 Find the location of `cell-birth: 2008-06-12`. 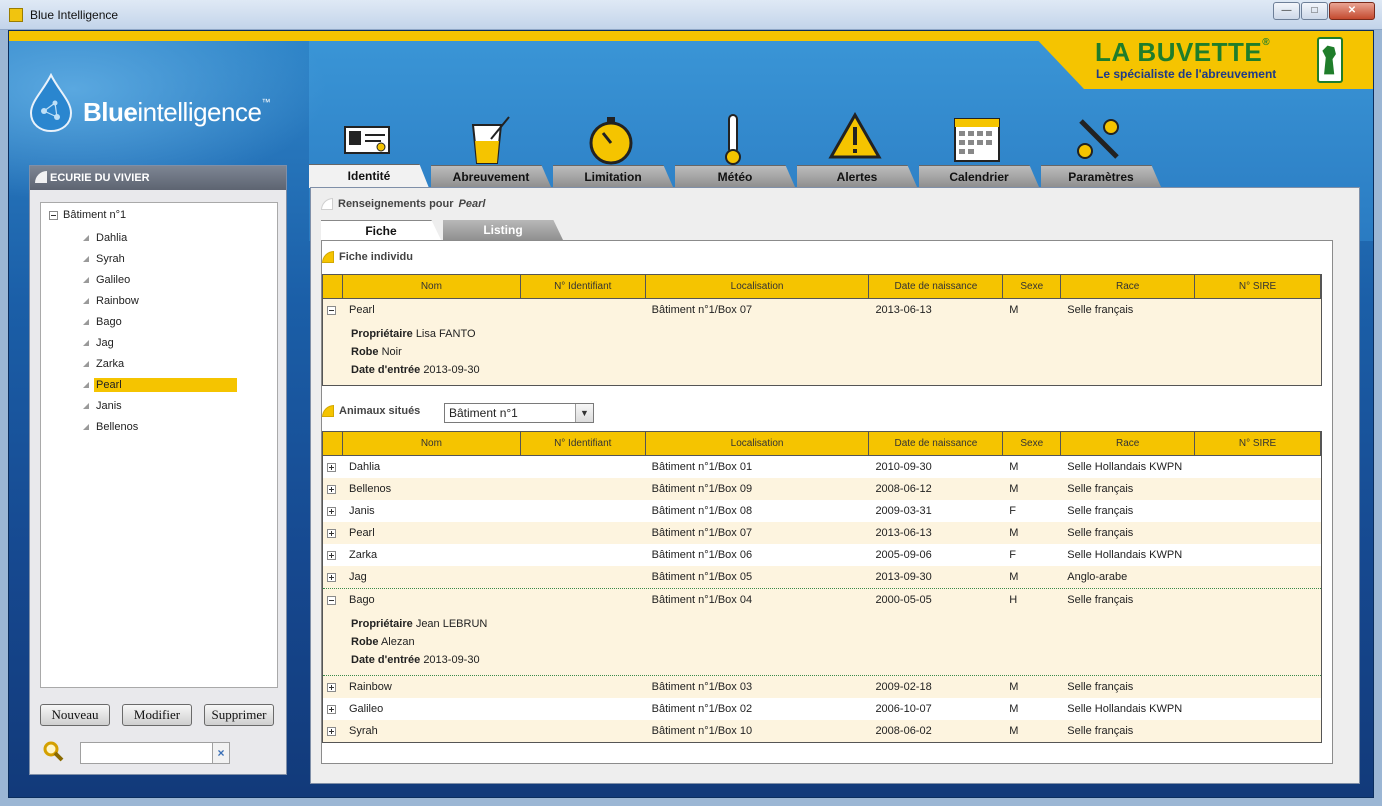

cell-birth: 2008-06-12 is located at coordinates (903, 489).